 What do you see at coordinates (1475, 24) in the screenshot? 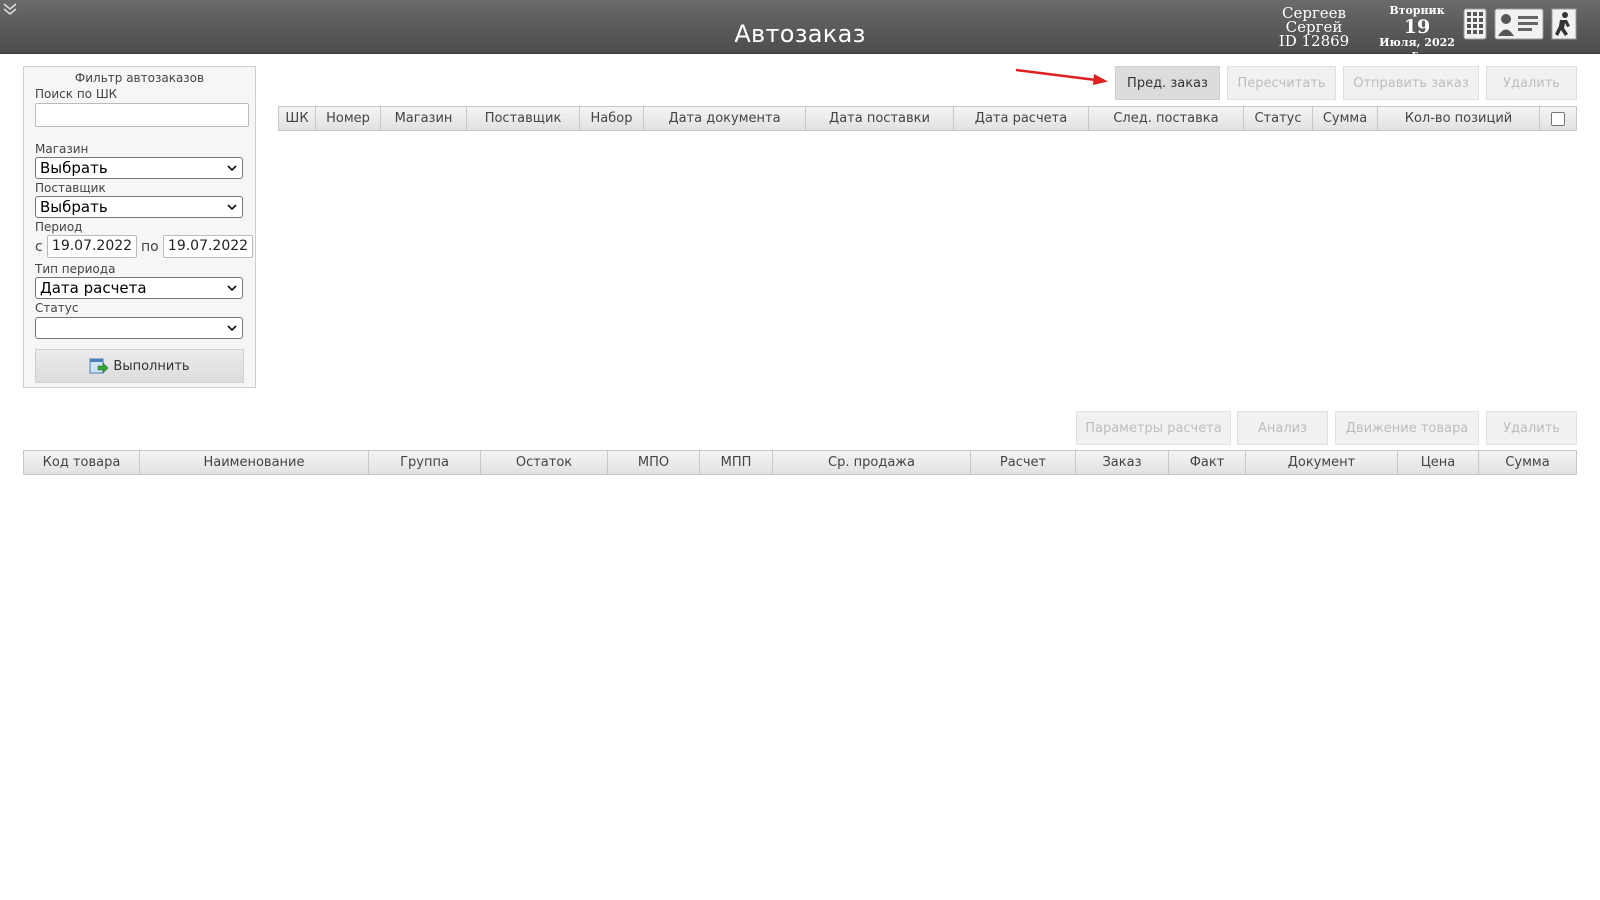
I see `calculator-icon` at bounding box center [1475, 24].